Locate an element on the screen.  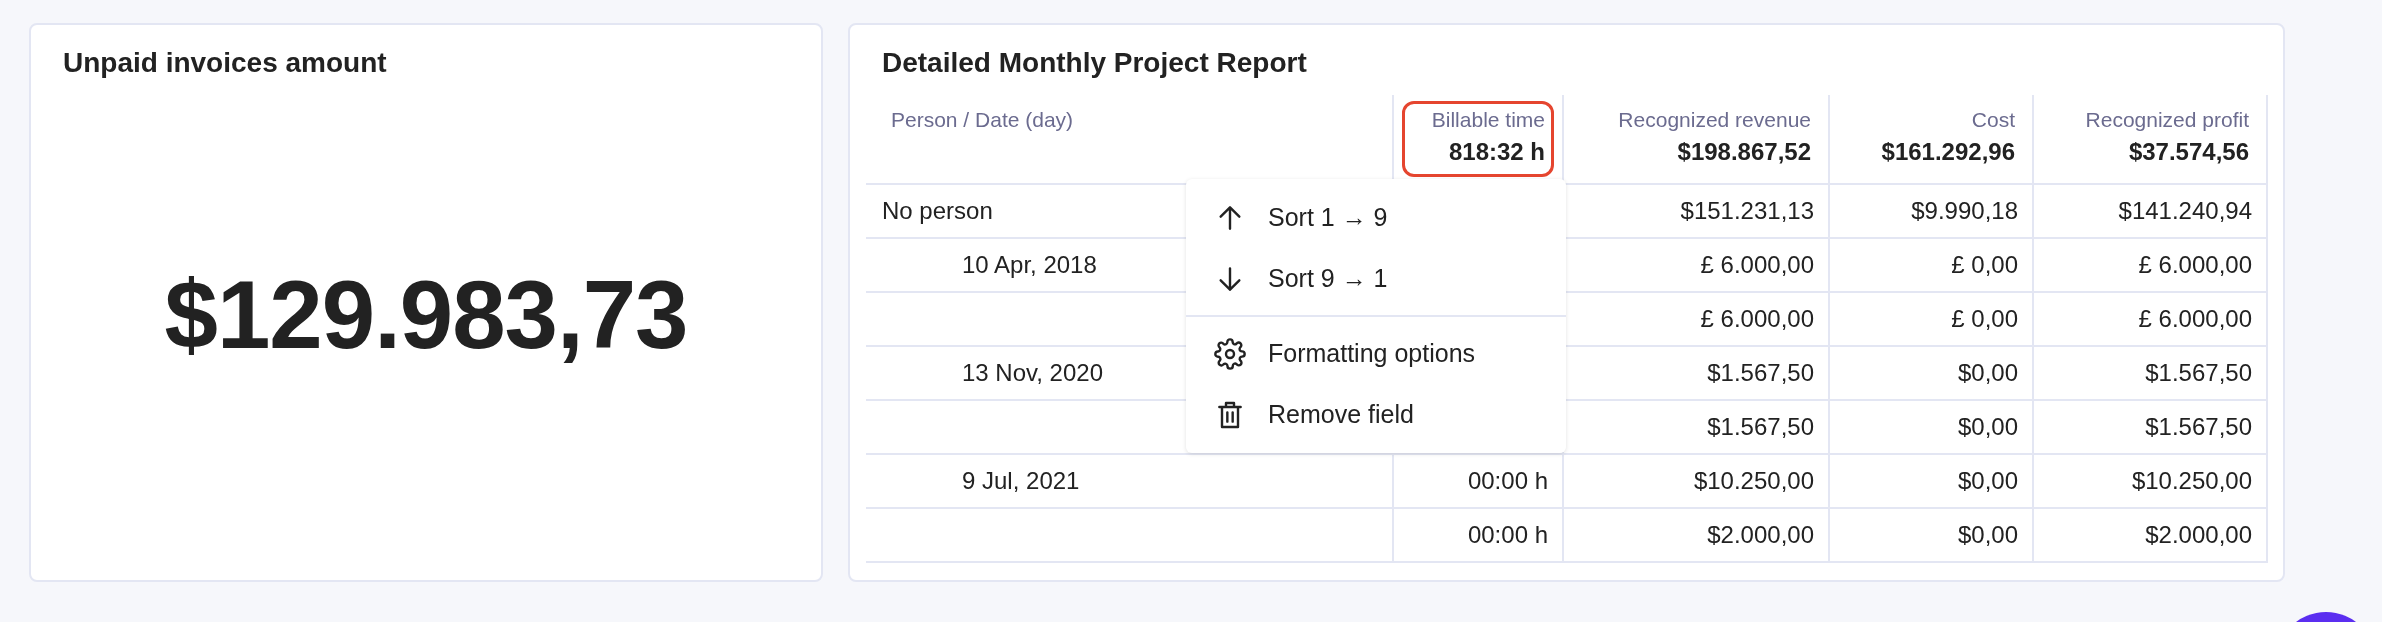
table-cell: $141.240,94 is located at coordinates (2185, 211).